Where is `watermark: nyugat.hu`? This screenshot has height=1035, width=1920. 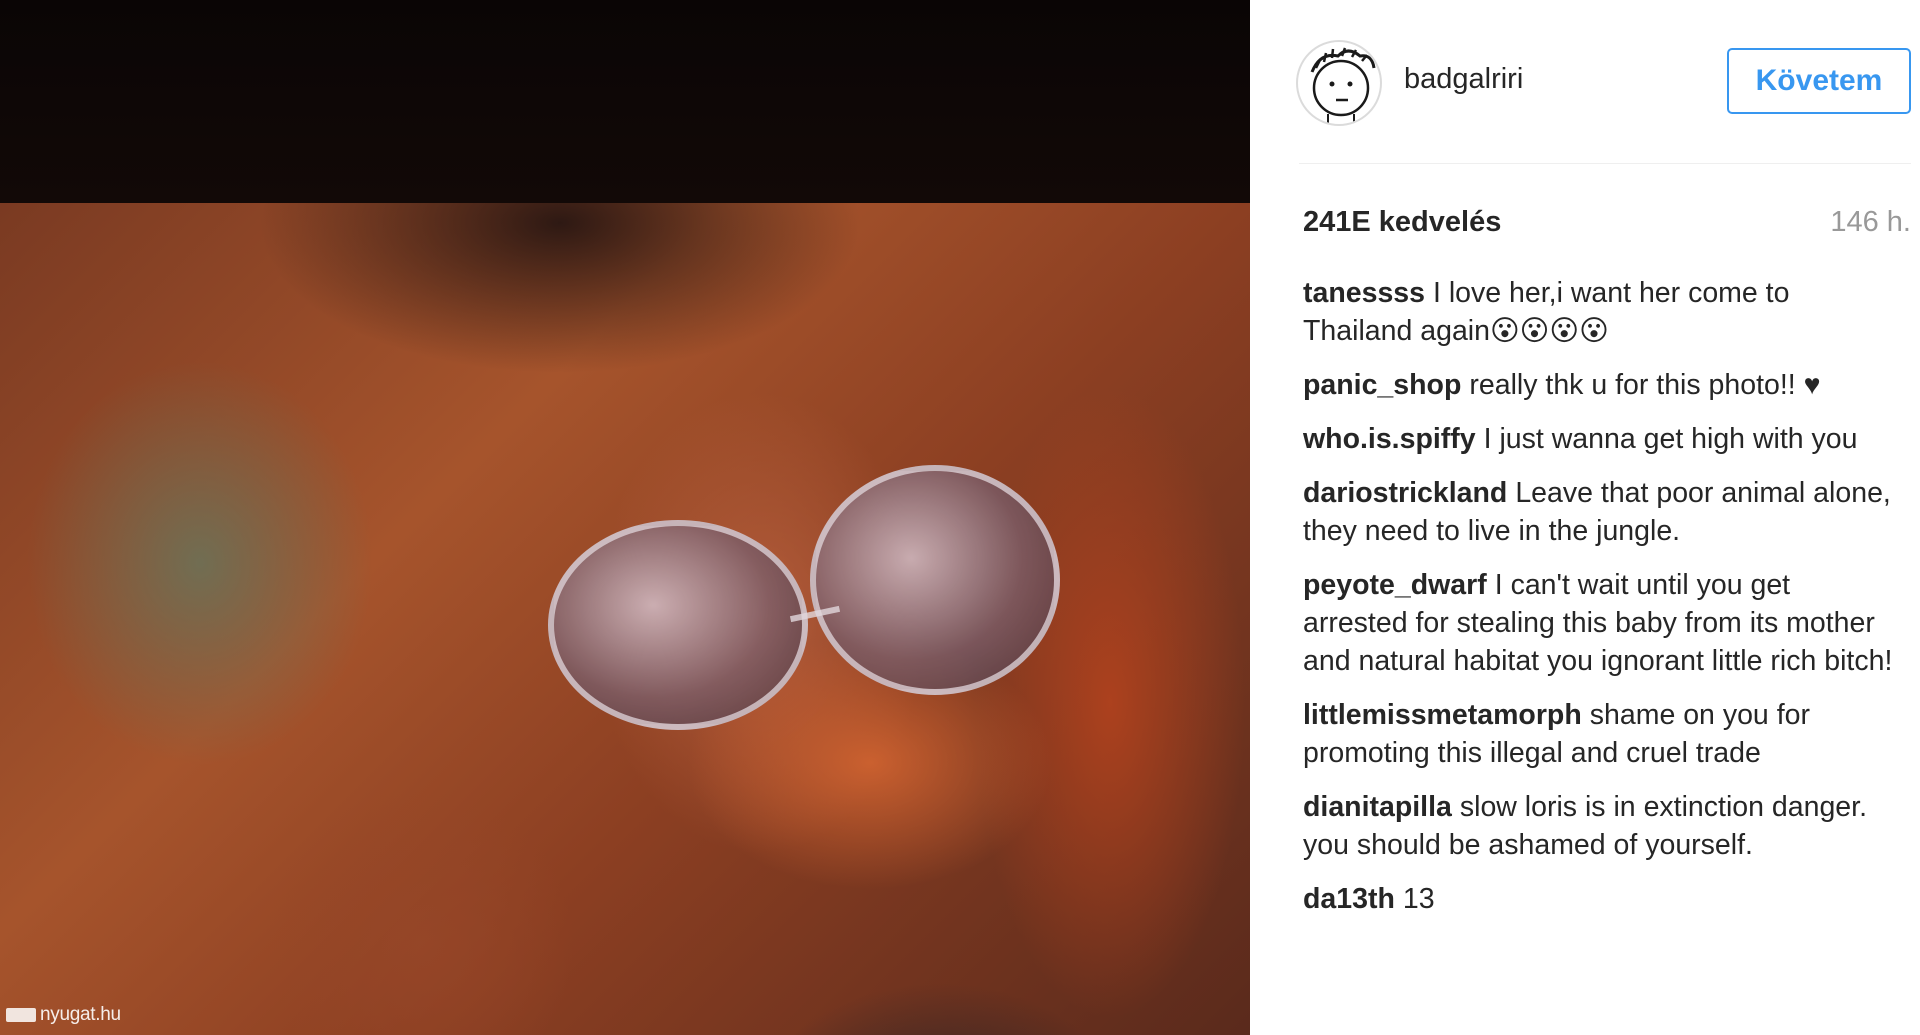
watermark: nyugat.hu is located at coordinates (63, 1015).